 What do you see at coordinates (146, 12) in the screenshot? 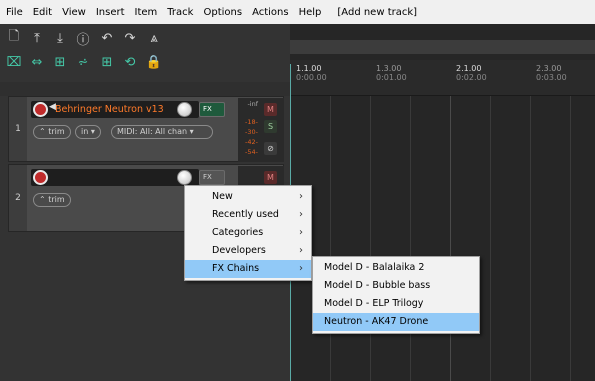
I see `menu-item: Item` at bounding box center [146, 12].